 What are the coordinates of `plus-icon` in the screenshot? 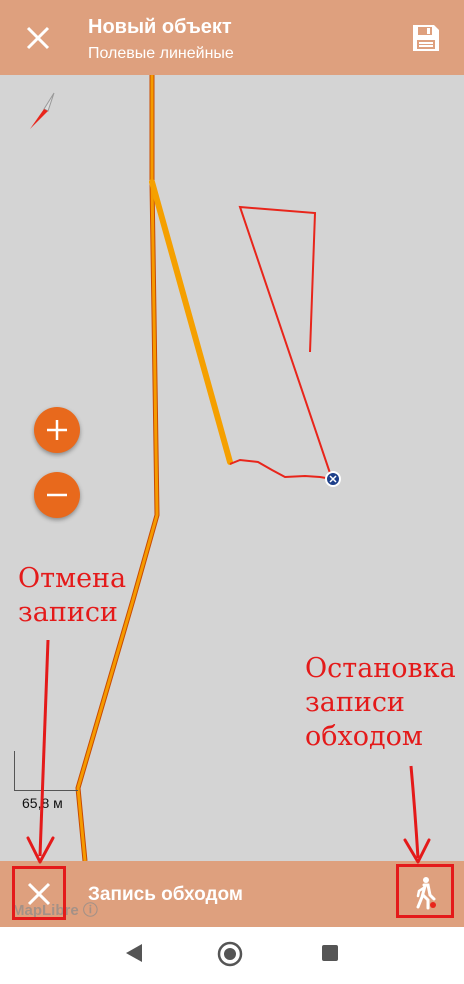 It's located at (57, 430).